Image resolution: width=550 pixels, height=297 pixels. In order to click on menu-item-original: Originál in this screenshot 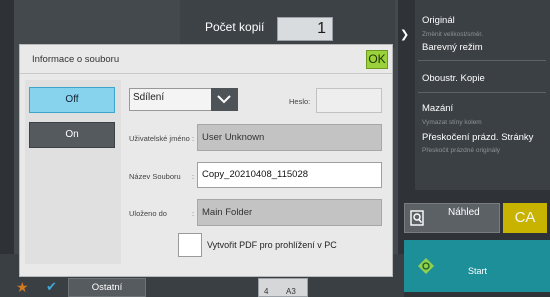, I will do `click(438, 20)`.